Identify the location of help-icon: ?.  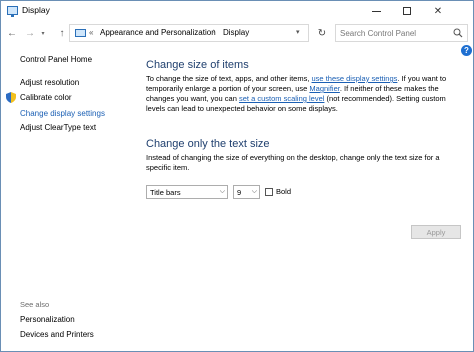
(466, 50).